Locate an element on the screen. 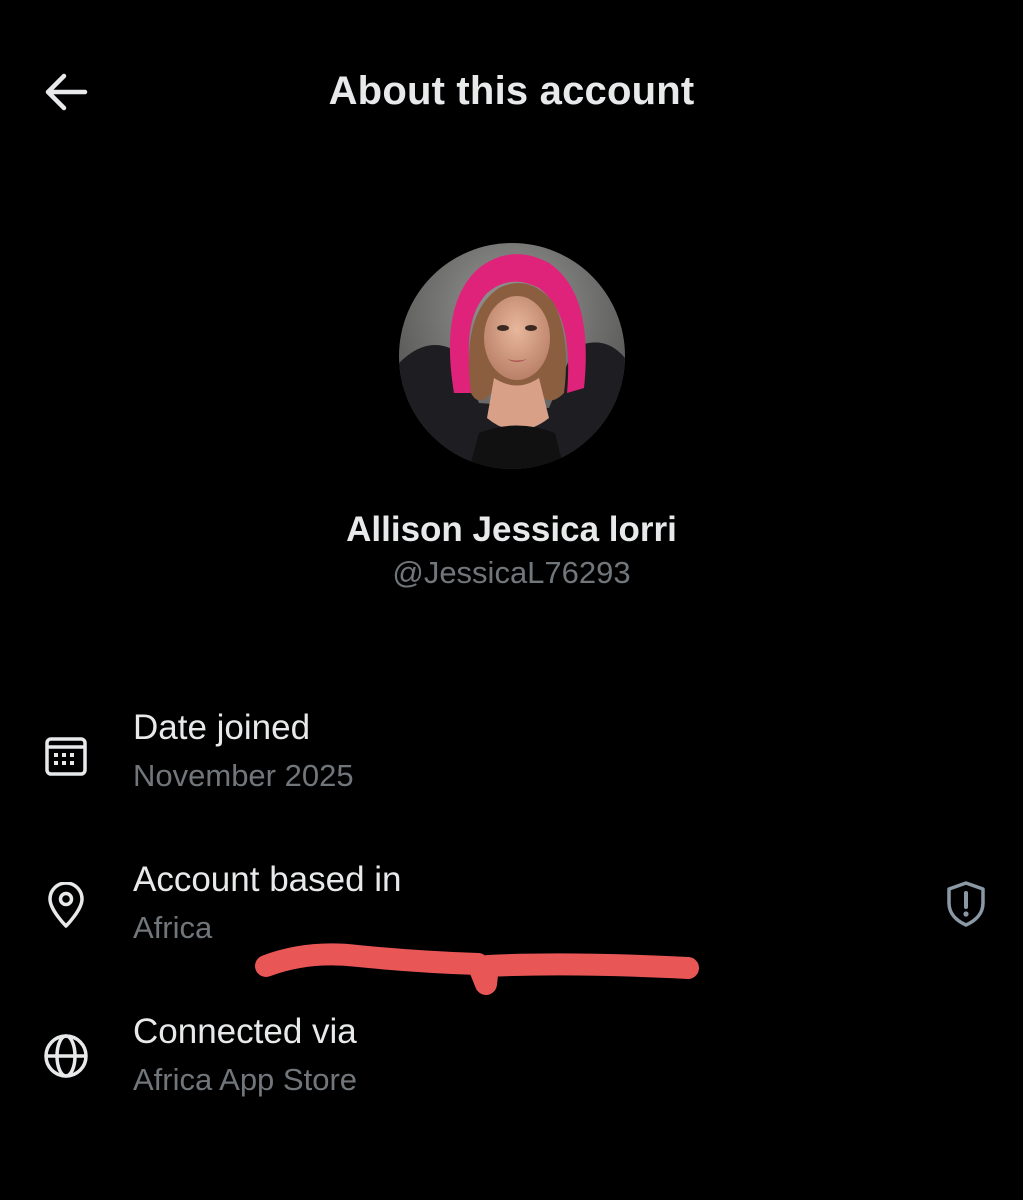  account-based-in-value: Africa is located at coordinates (173, 927).